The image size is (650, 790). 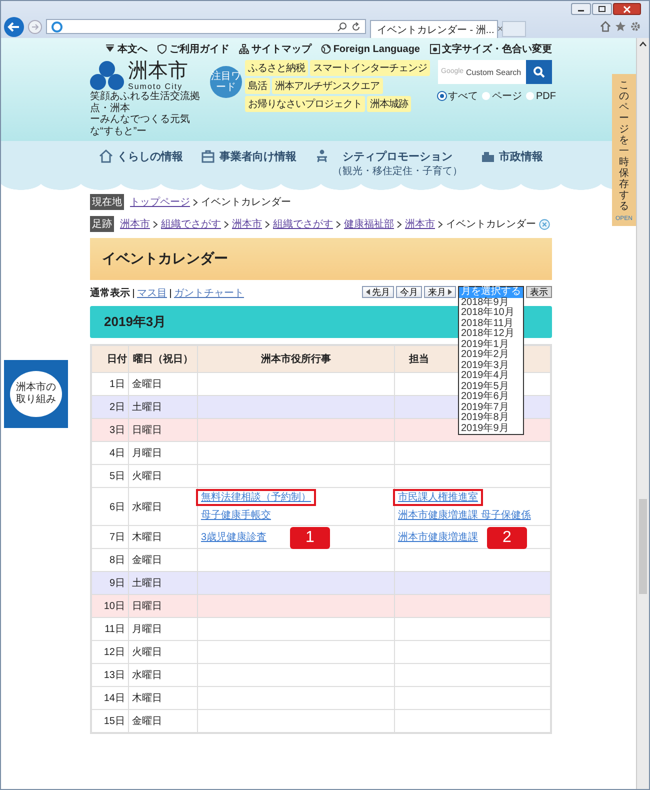 What do you see at coordinates (643, 546) in the screenshot?
I see `scrollbar-thumb` at bounding box center [643, 546].